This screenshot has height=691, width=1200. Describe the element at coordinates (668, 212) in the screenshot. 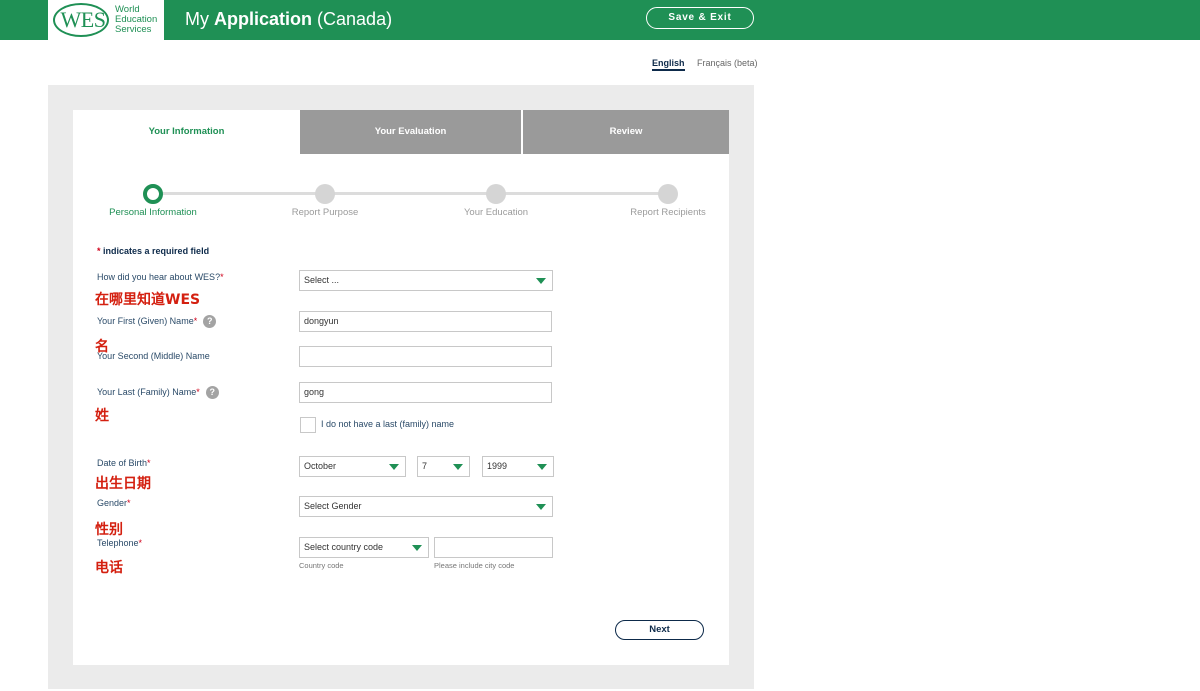

I see `step-label-report-recipients: Report Recipients` at that location.